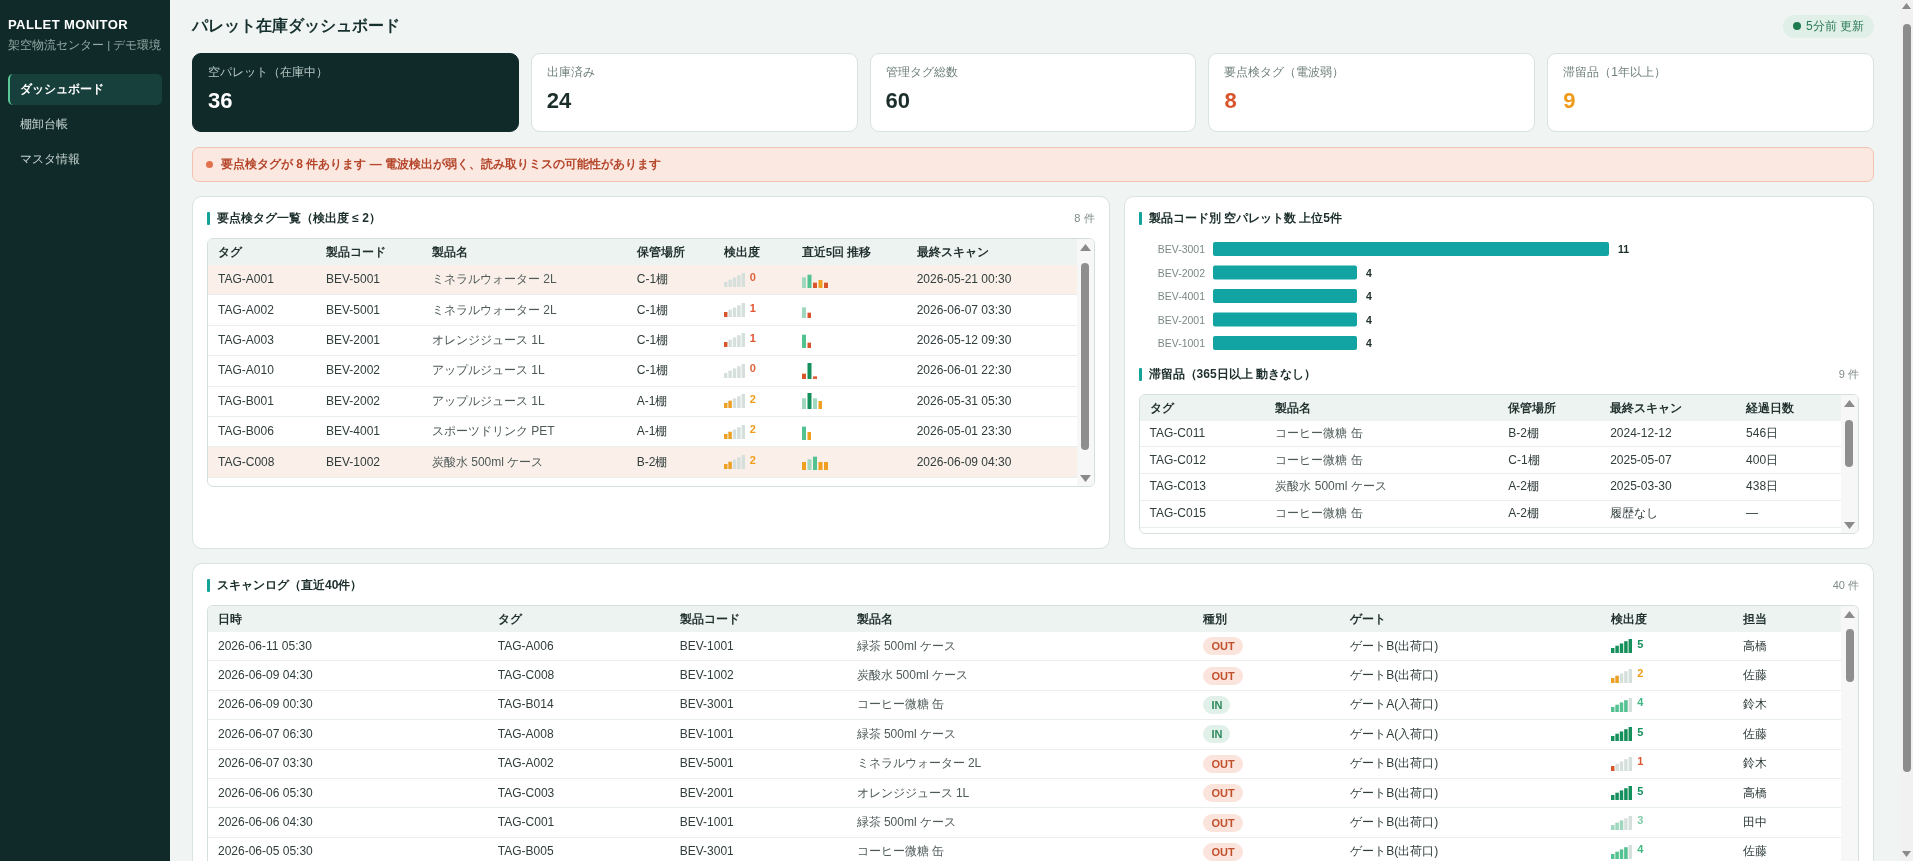  I want to click on kpi-label: 出庫済み, so click(570, 72).